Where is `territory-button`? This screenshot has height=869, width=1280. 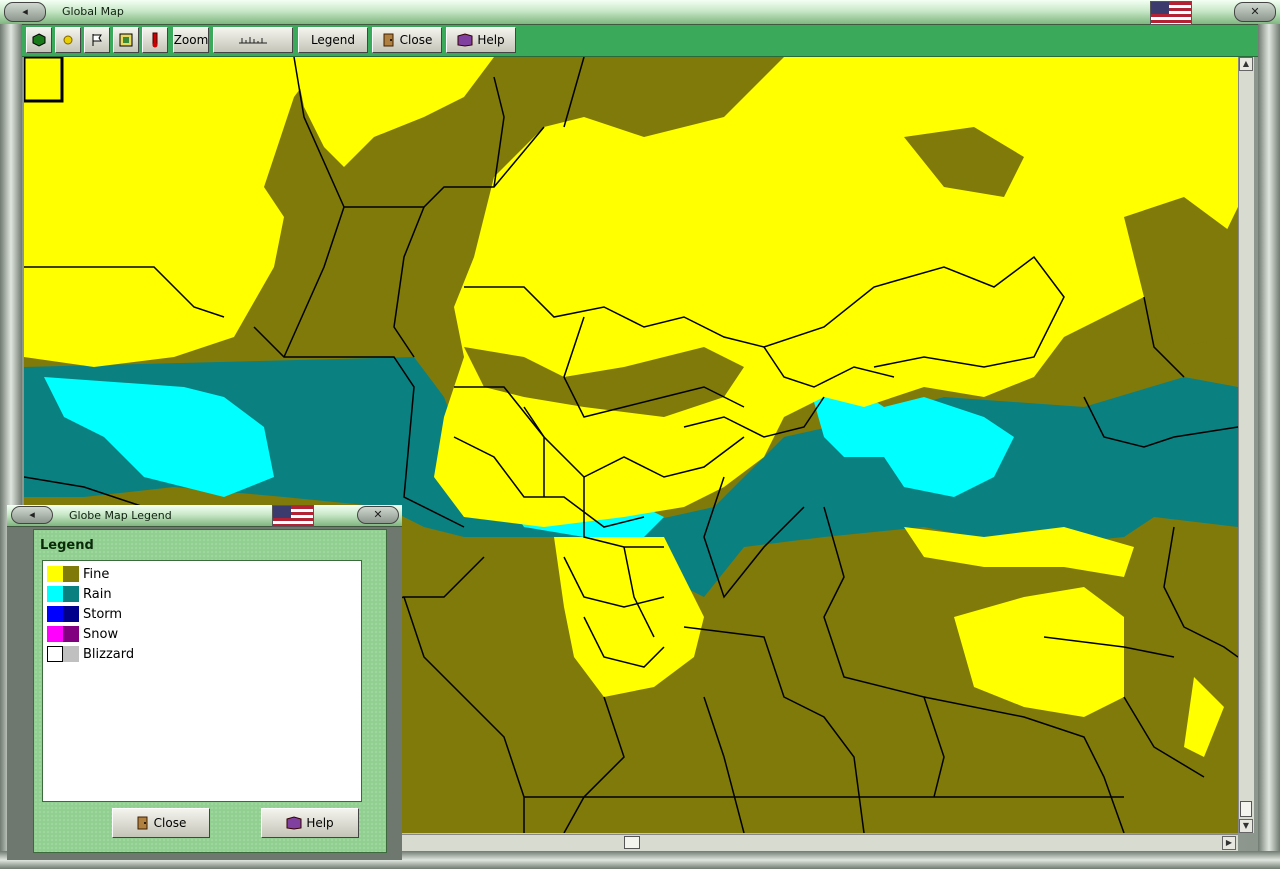 territory-button is located at coordinates (126, 40).